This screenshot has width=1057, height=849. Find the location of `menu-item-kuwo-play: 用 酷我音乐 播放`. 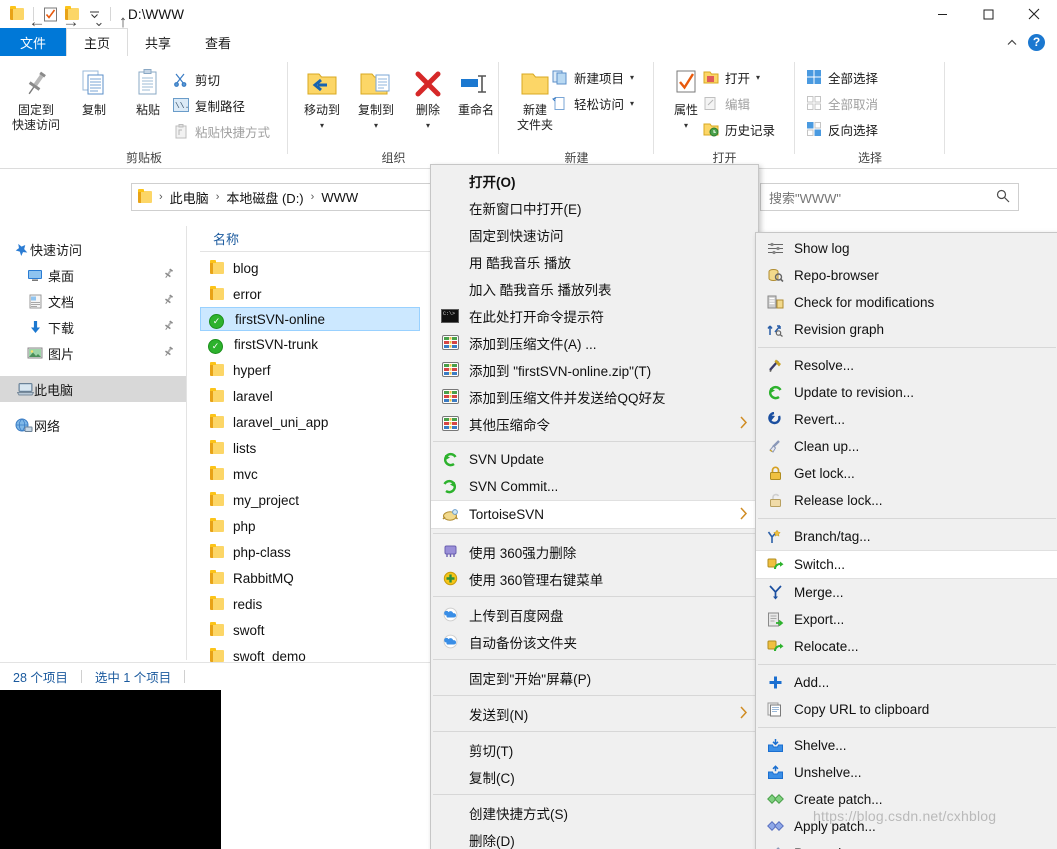

menu-item-kuwo-play: 用 酷我音乐 播放 is located at coordinates (594, 261).